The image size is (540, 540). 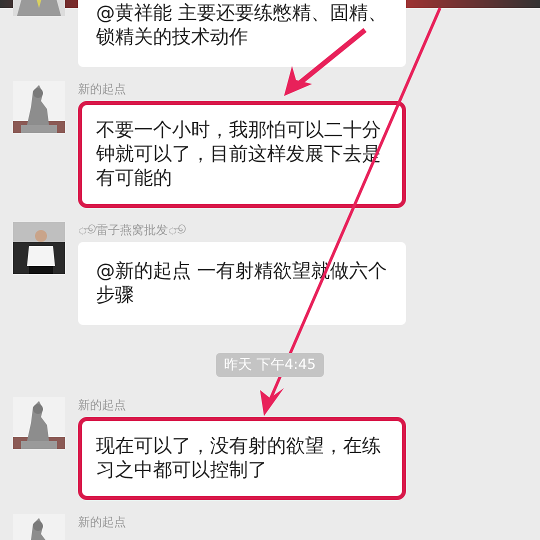 What do you see at coordinates (242, 33) in the screenshot?
I see `message-bubble: @黄祥能 主要还要练憋精、固精、锁精关的技术动作` at bounding box center [242, 33].